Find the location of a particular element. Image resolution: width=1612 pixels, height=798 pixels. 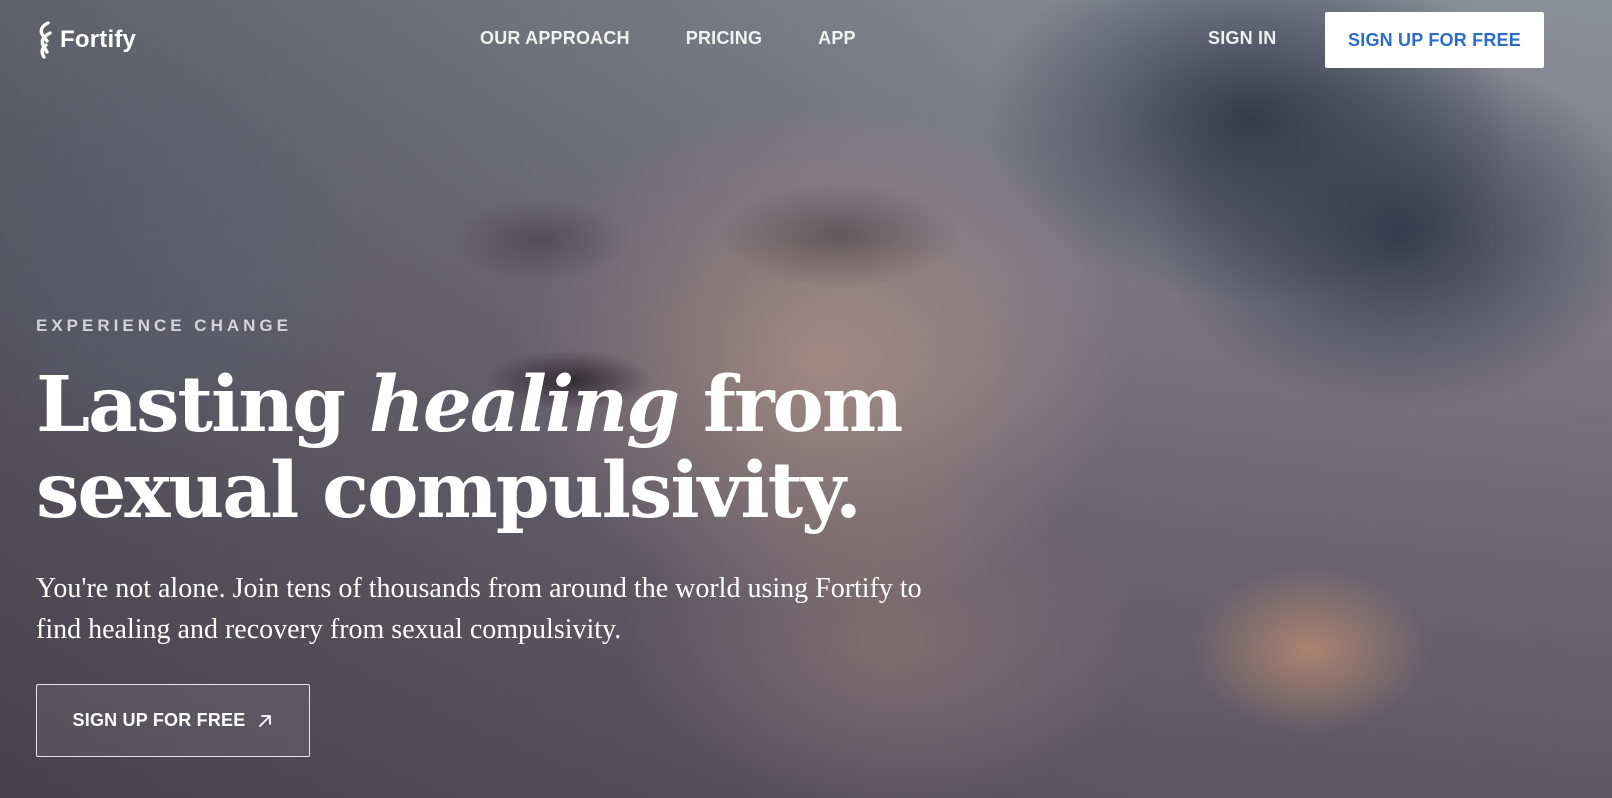

signup-header-button: SIGN UP FOR FREE is located at coordinates (1434, 40).